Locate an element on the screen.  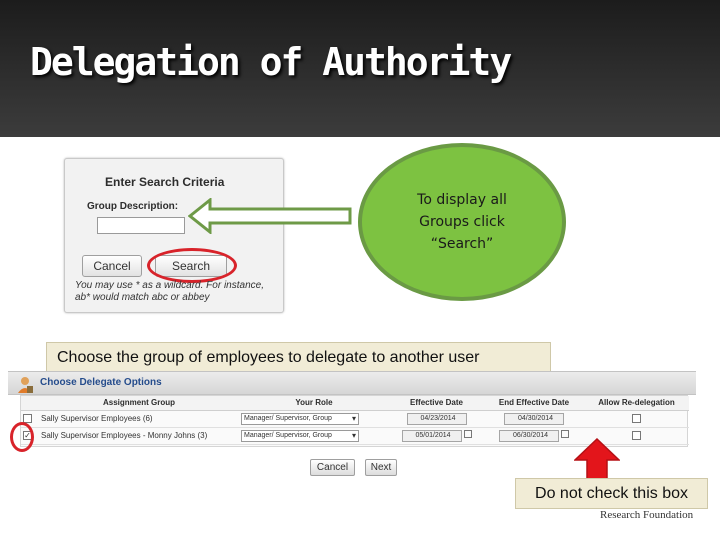
callout-text: To display all Groups click “Search” is located at coordinates (462, 222).